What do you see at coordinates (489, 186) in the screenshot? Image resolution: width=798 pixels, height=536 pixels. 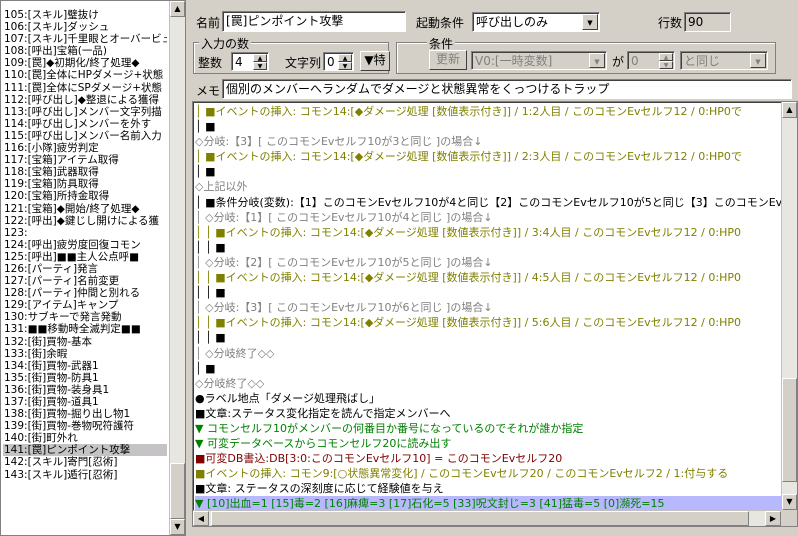 I see `event-command-line: ◇上記以外` at bounding box center [489, 186].